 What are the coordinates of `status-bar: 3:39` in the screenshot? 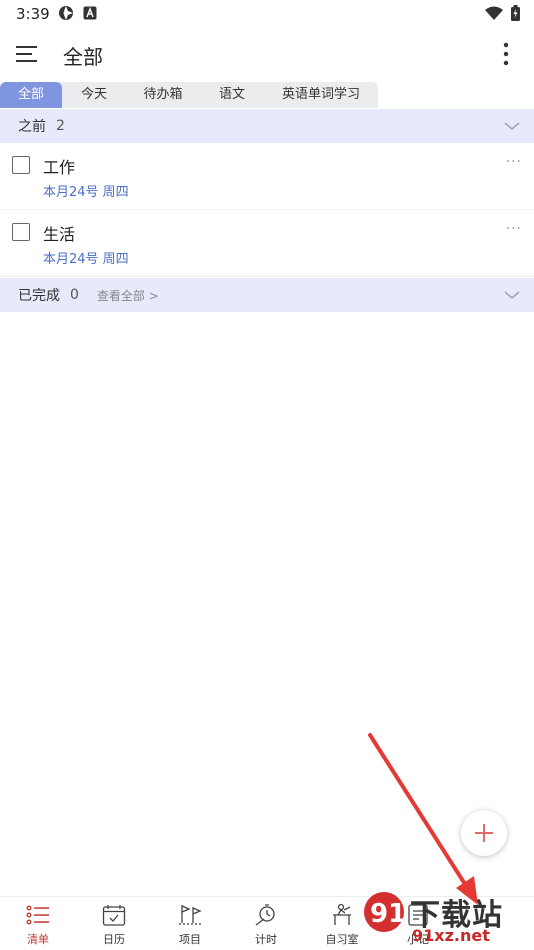 It's located at (267, 14).